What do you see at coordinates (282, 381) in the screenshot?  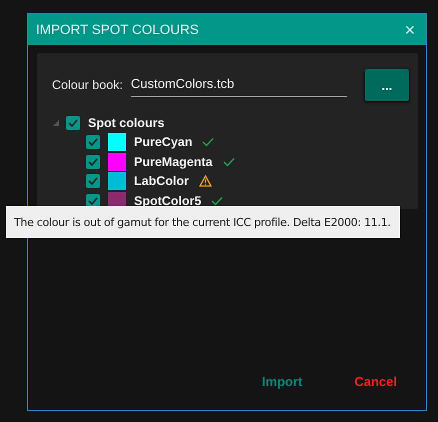 I see `dialog-button: Import` at bounding box center [282, 381].